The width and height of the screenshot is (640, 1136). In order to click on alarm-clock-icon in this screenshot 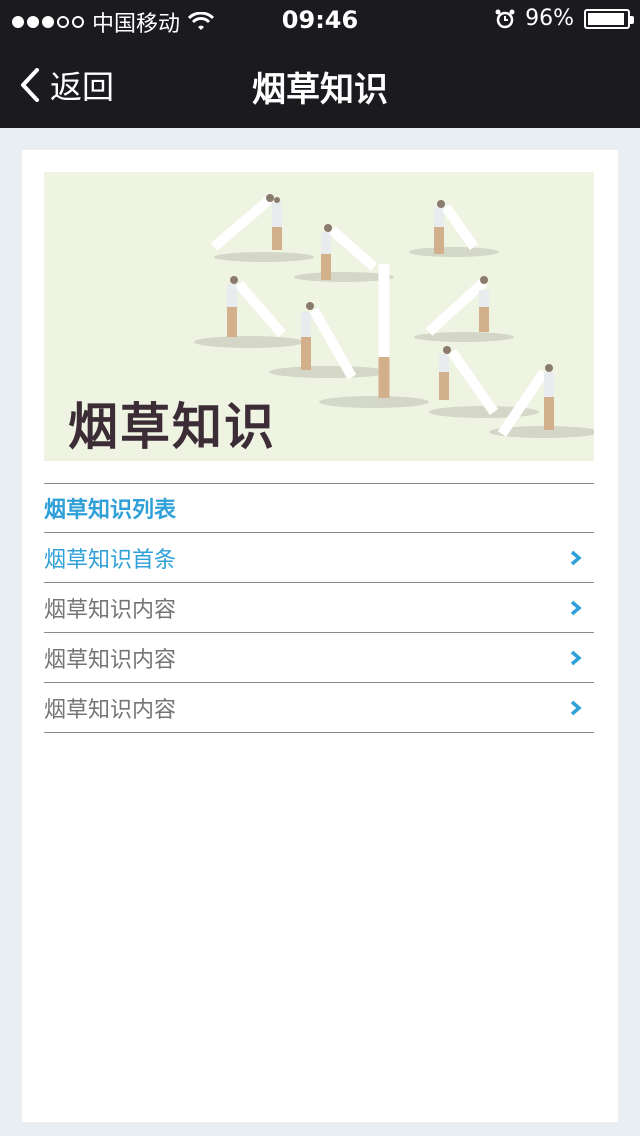, I will do `click(505, 18)`.